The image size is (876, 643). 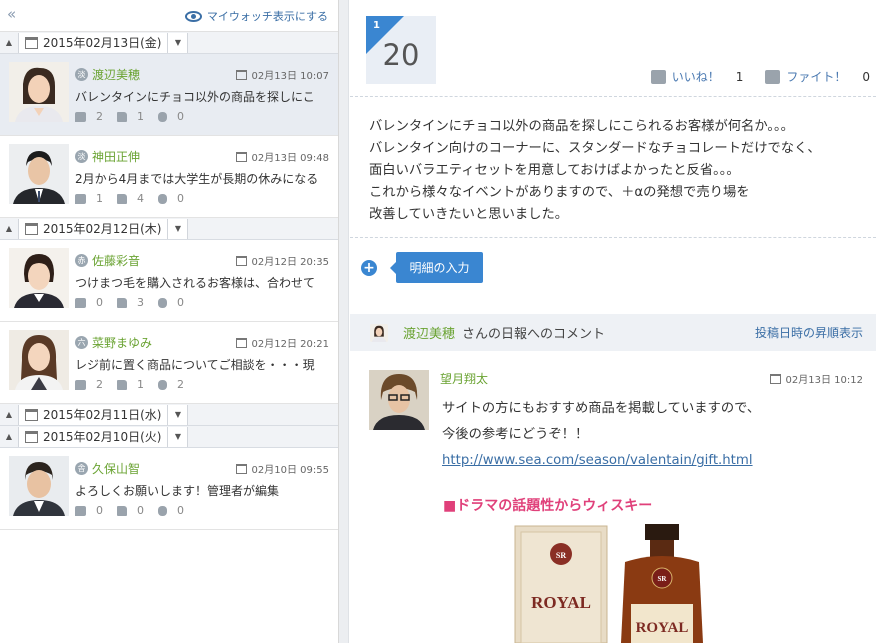 I want to click on sort-ascending-link: 投稿日時の昇順表示, so click(x=809, y=332).